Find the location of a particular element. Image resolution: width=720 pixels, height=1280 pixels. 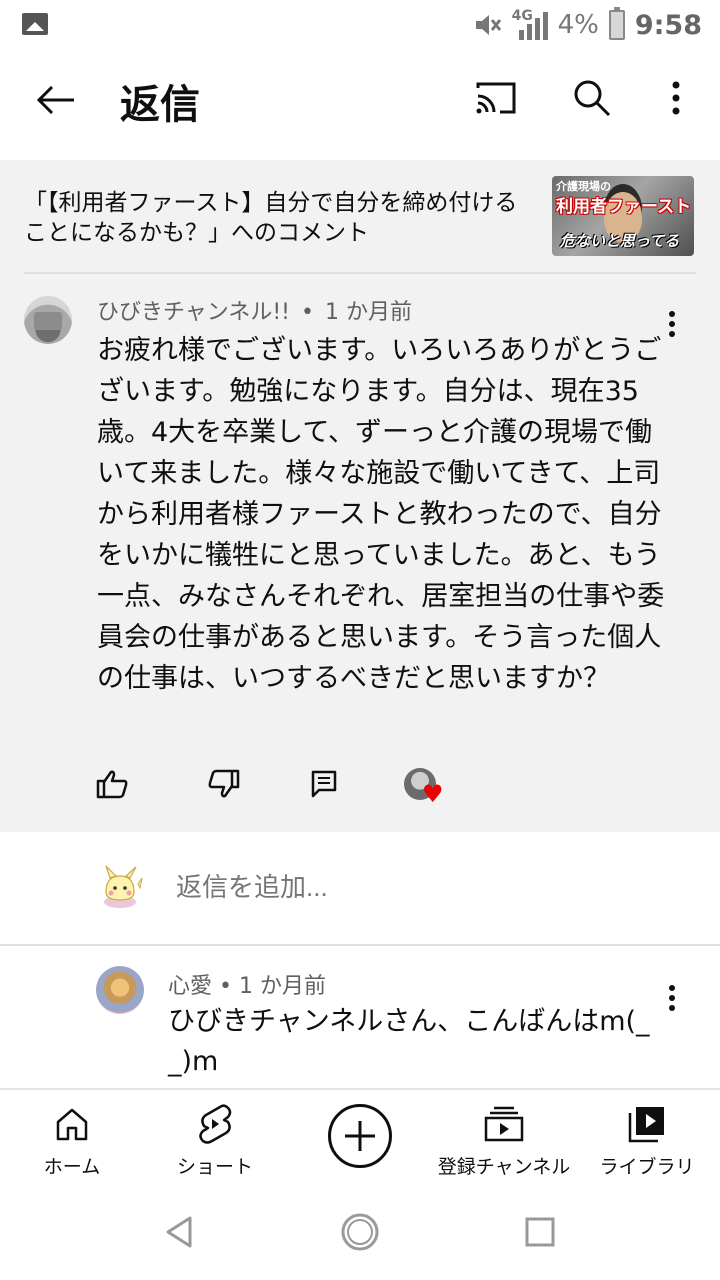

nav-library: ライブラリ is located at coordinates (647, 1138).